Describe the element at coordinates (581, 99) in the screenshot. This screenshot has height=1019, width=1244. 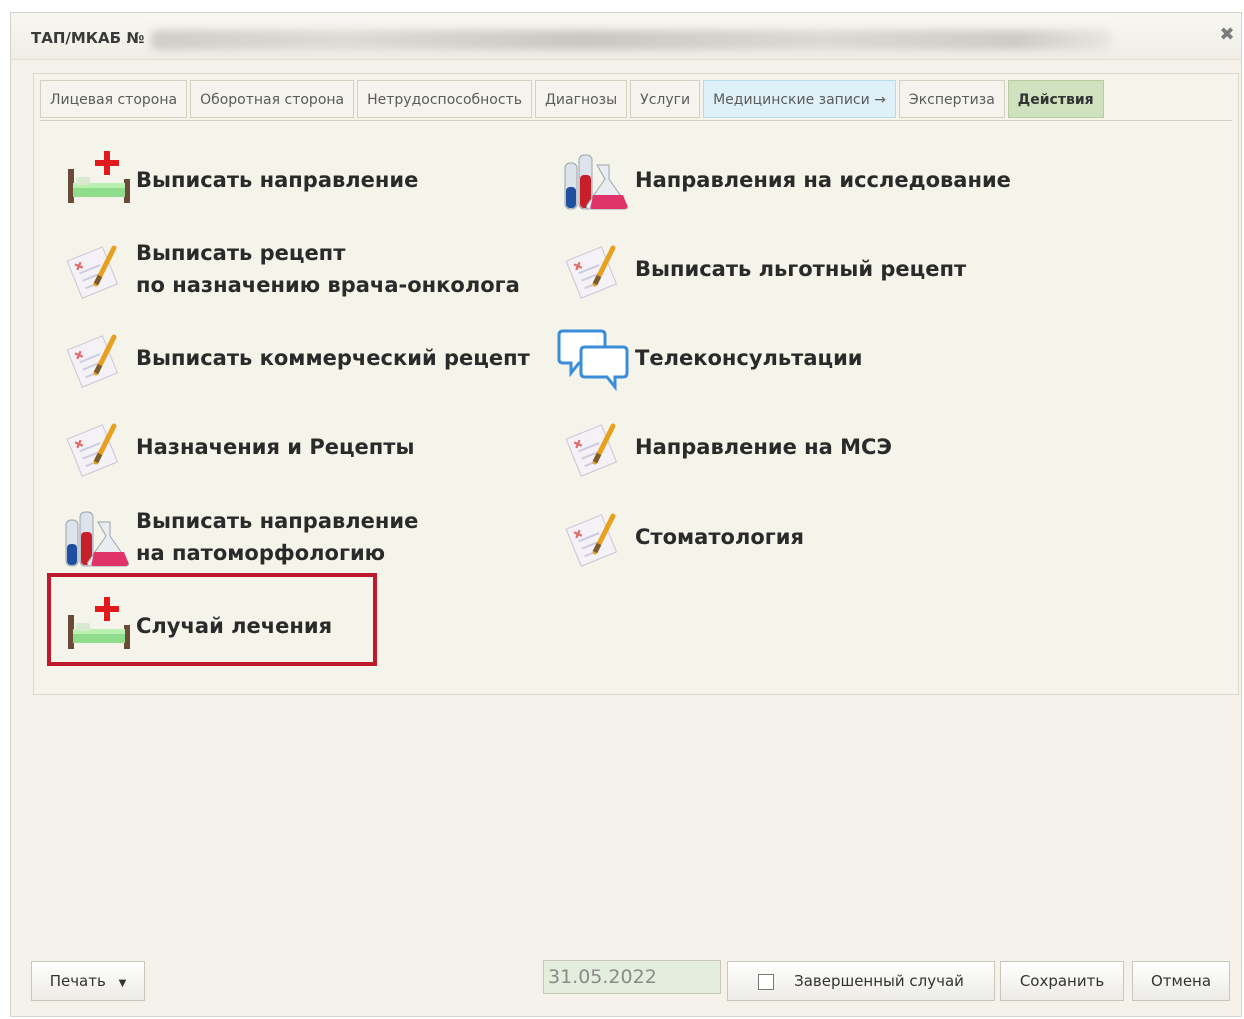
I see `tab-diagnoses: Диагнозы` at that location.